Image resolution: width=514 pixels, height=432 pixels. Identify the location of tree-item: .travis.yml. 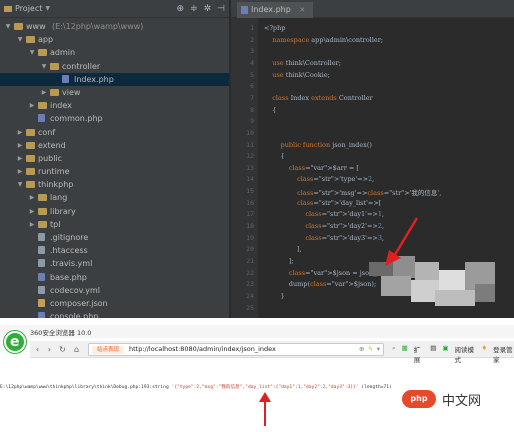
(114, 263).